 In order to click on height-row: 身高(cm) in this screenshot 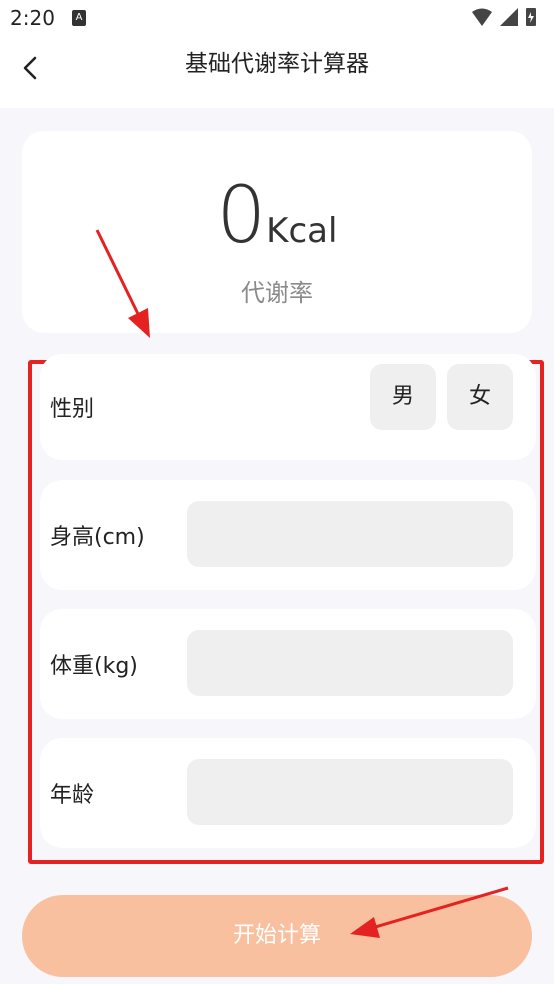, I will do `click(288, 535)`.